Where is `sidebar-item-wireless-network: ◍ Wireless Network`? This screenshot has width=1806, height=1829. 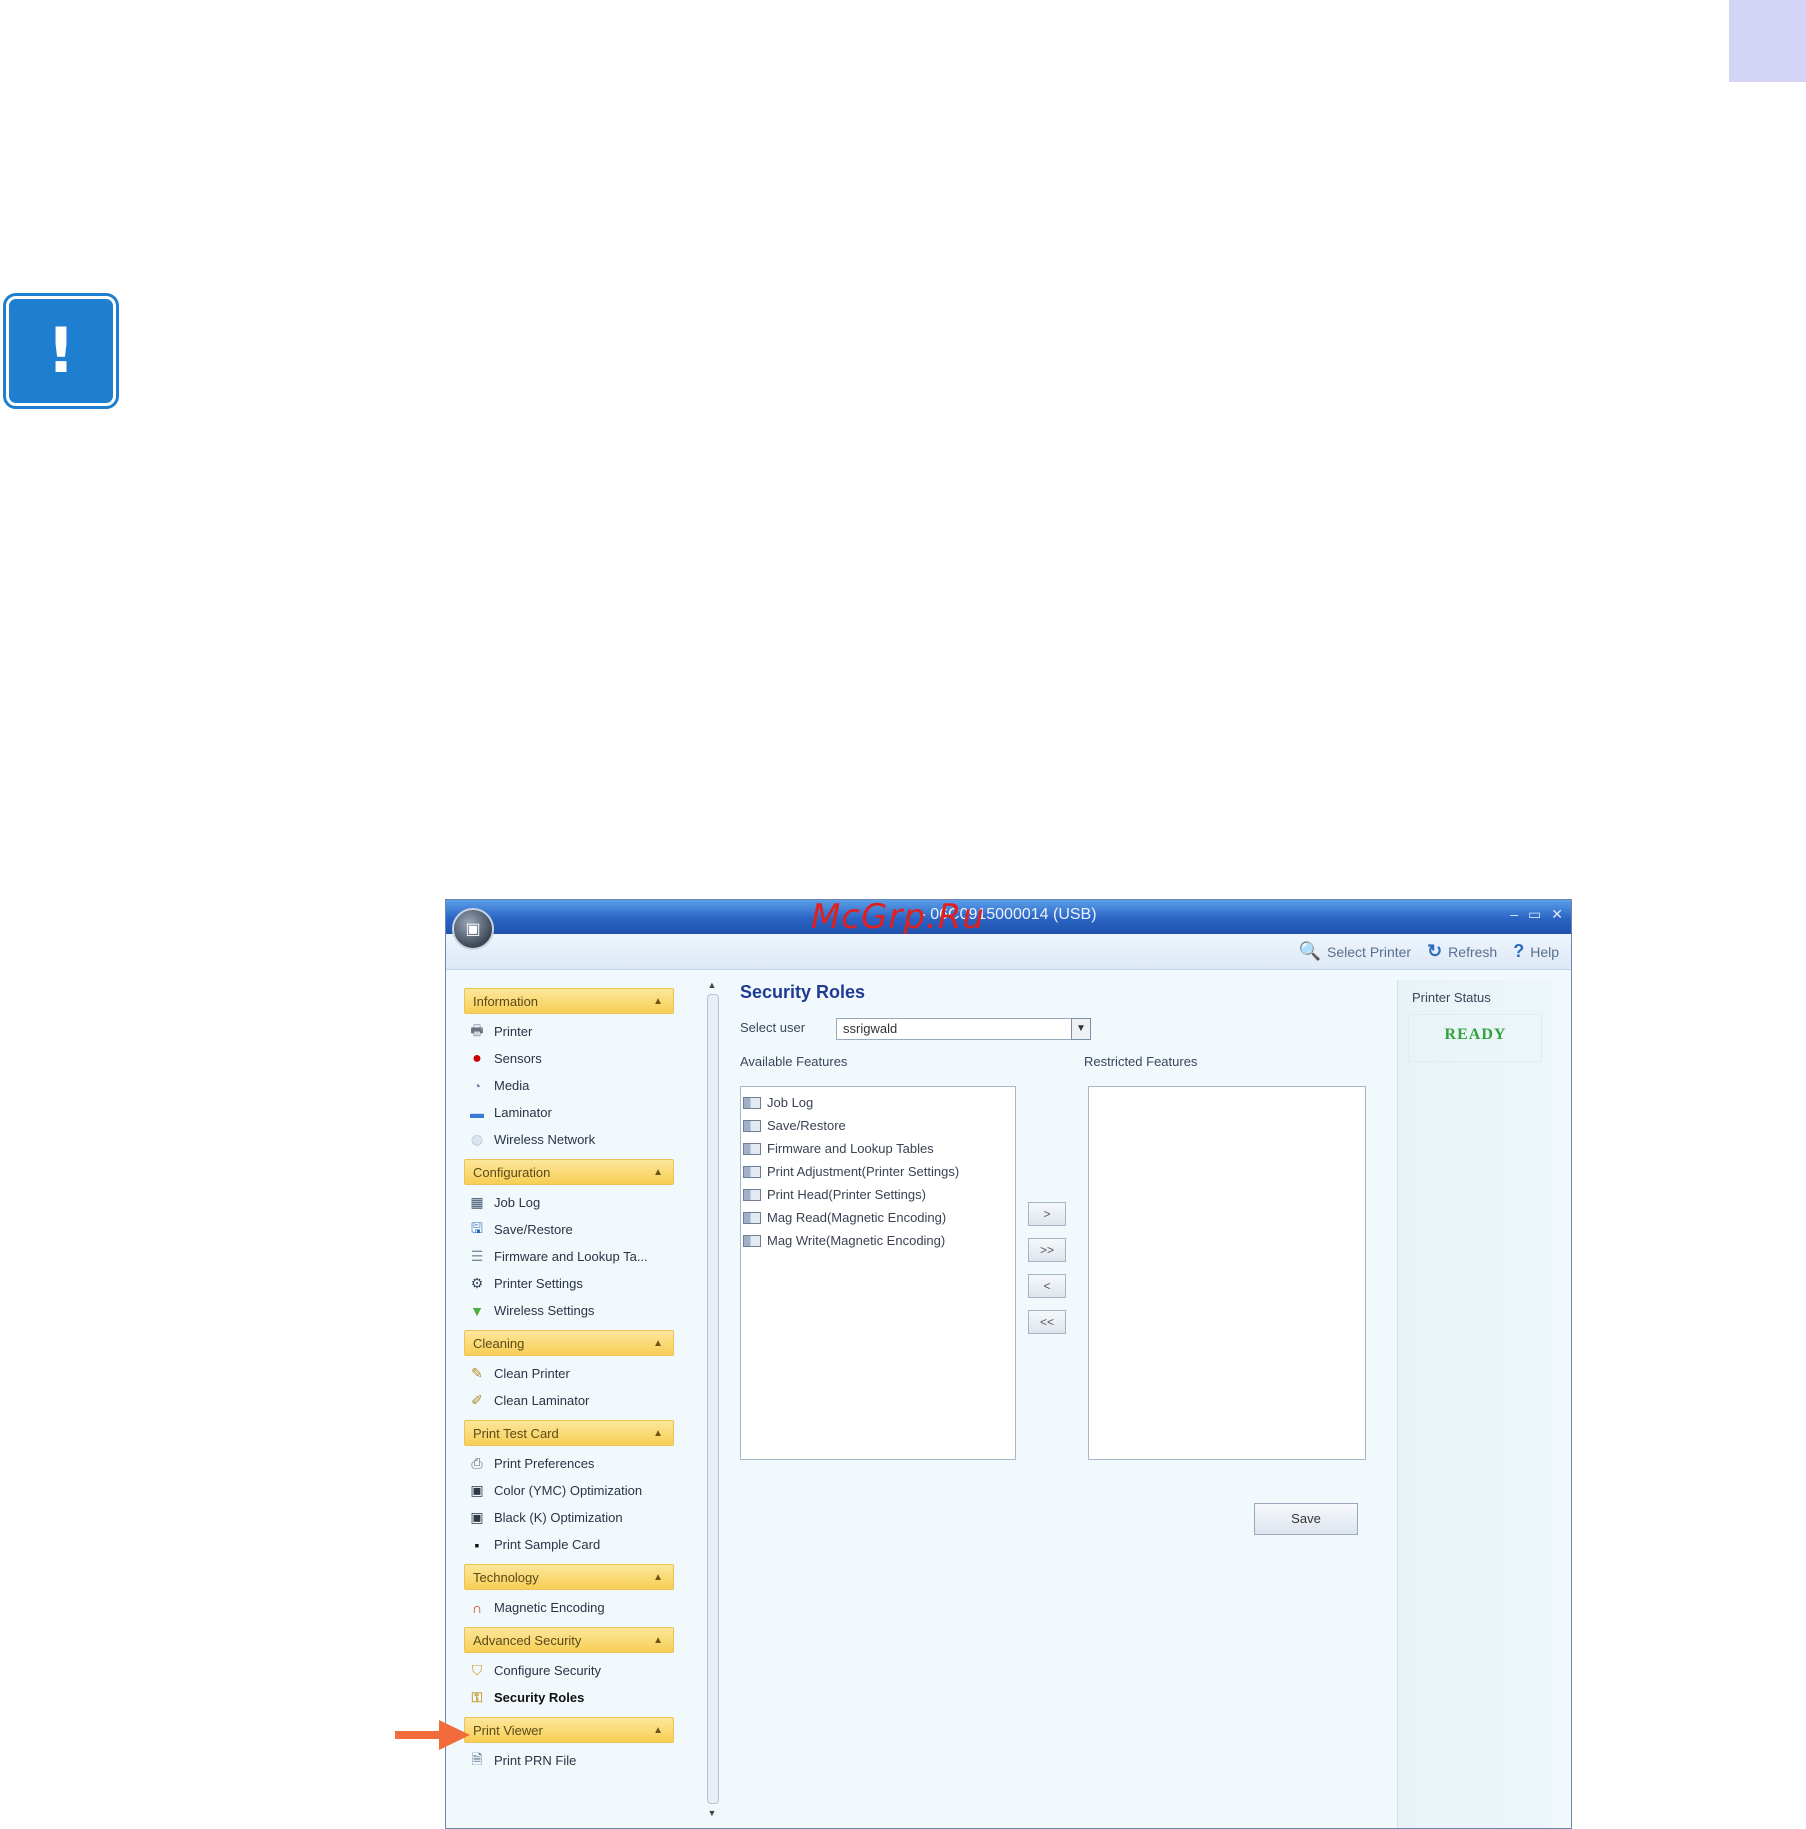 sidebar-item-wireless-network: ◍ Wireless Network is located at coordinates (569, 1139).